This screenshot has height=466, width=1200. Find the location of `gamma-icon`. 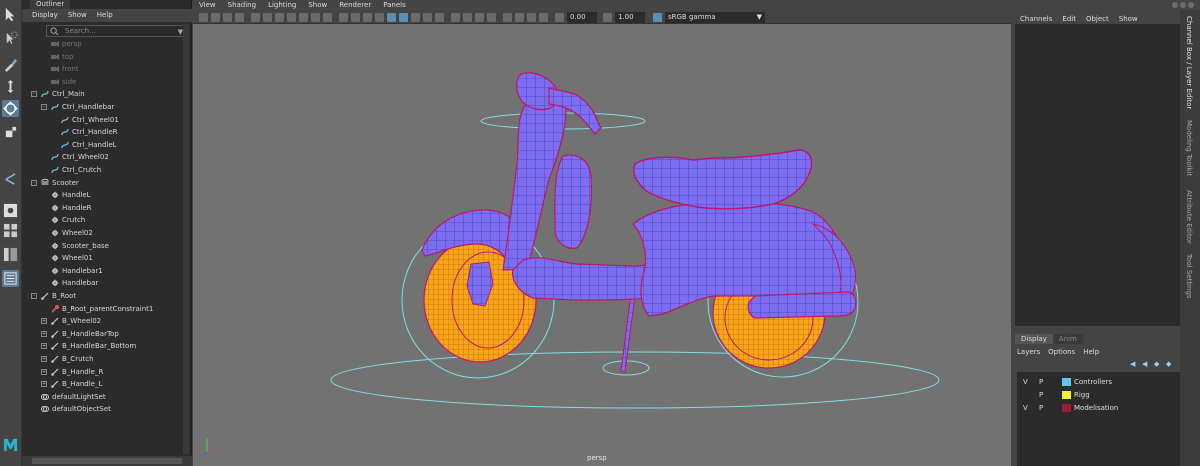

gamma-icon is located at coordinates (607, 17).